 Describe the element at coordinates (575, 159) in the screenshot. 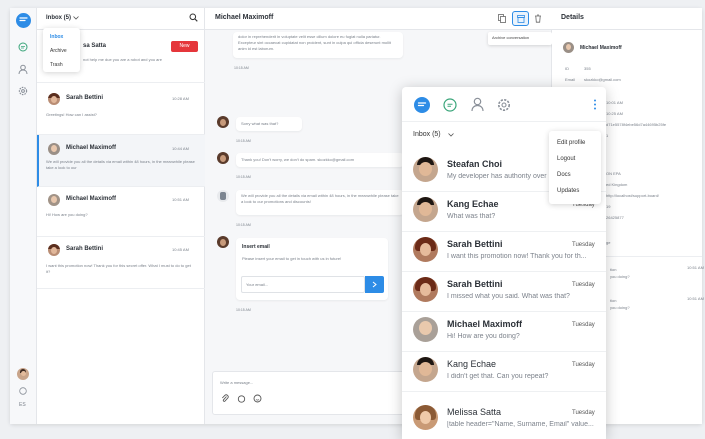

I see `menu-item-logout: Logout` at that location.